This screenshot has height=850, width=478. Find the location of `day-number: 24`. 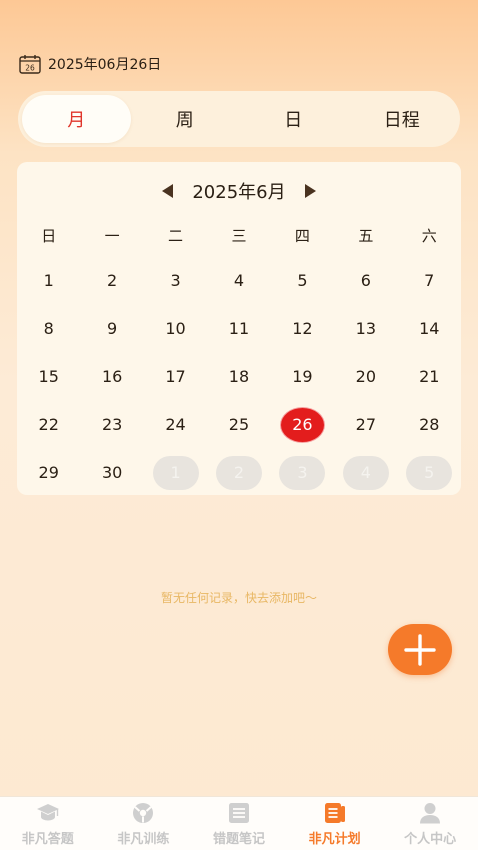

day-number: 24 is located at coordinates (175, 425).